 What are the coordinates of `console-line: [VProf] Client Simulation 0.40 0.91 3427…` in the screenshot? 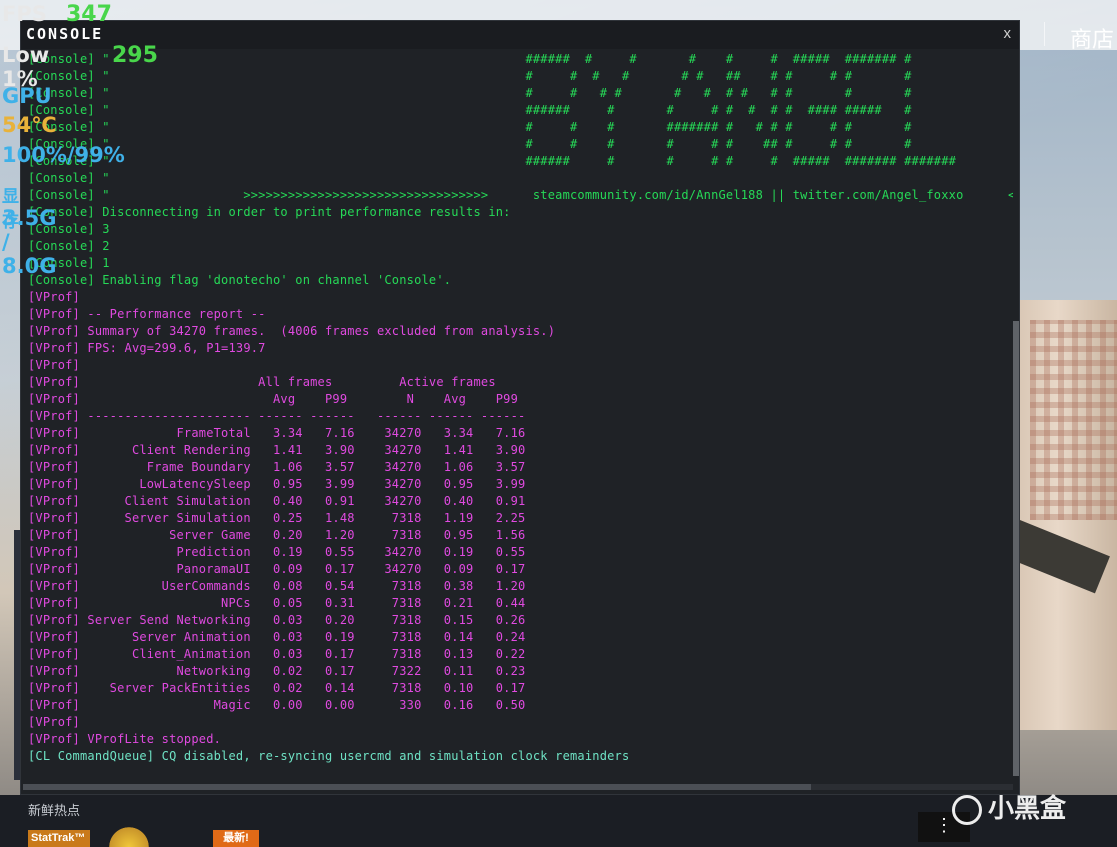 It's located at (277, 501).